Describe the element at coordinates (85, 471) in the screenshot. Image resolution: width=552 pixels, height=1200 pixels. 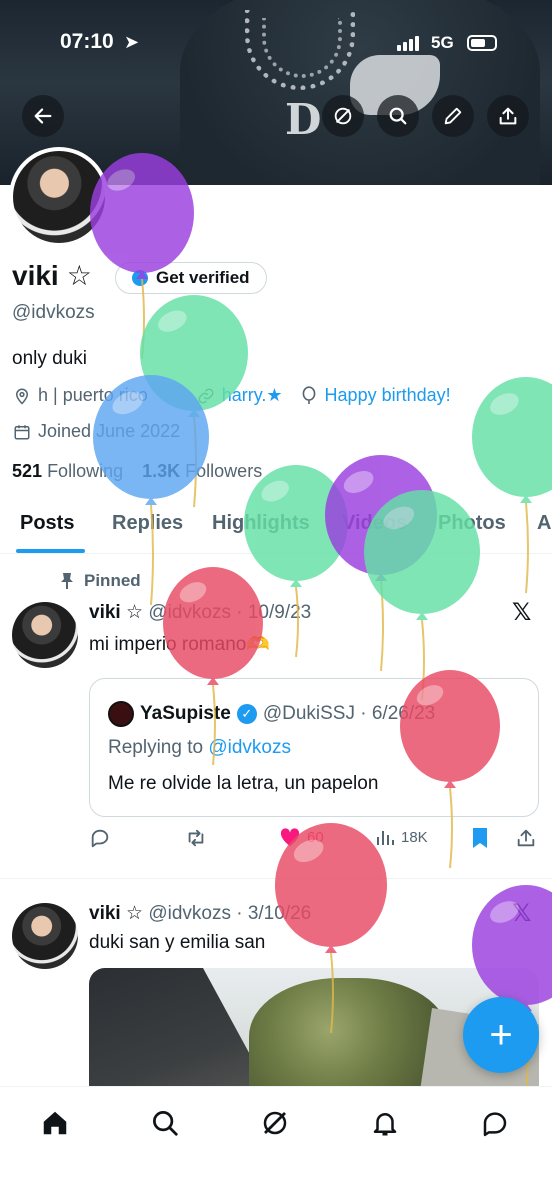
I see `following-label: Following` at that location.